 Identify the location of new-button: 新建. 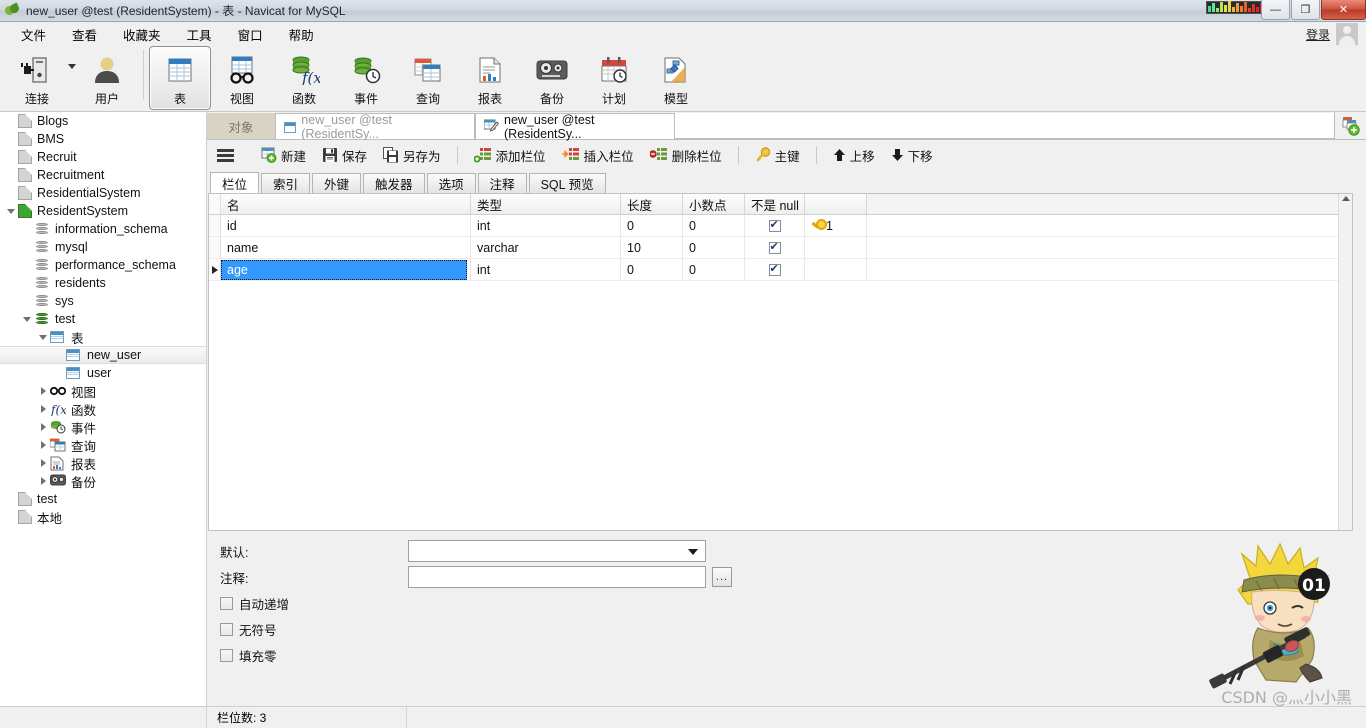
(283, 155).